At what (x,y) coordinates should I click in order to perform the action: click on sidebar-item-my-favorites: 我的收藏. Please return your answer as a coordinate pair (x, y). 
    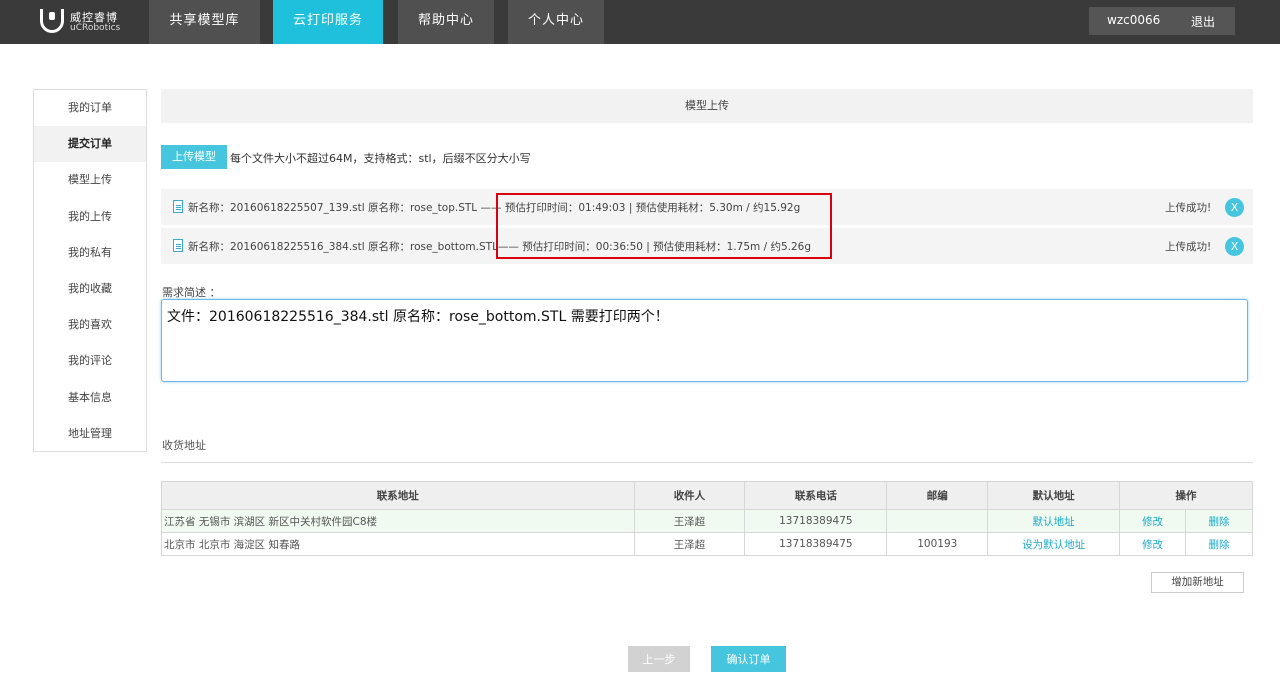
    Looking at the image, I should click on (90, 289).